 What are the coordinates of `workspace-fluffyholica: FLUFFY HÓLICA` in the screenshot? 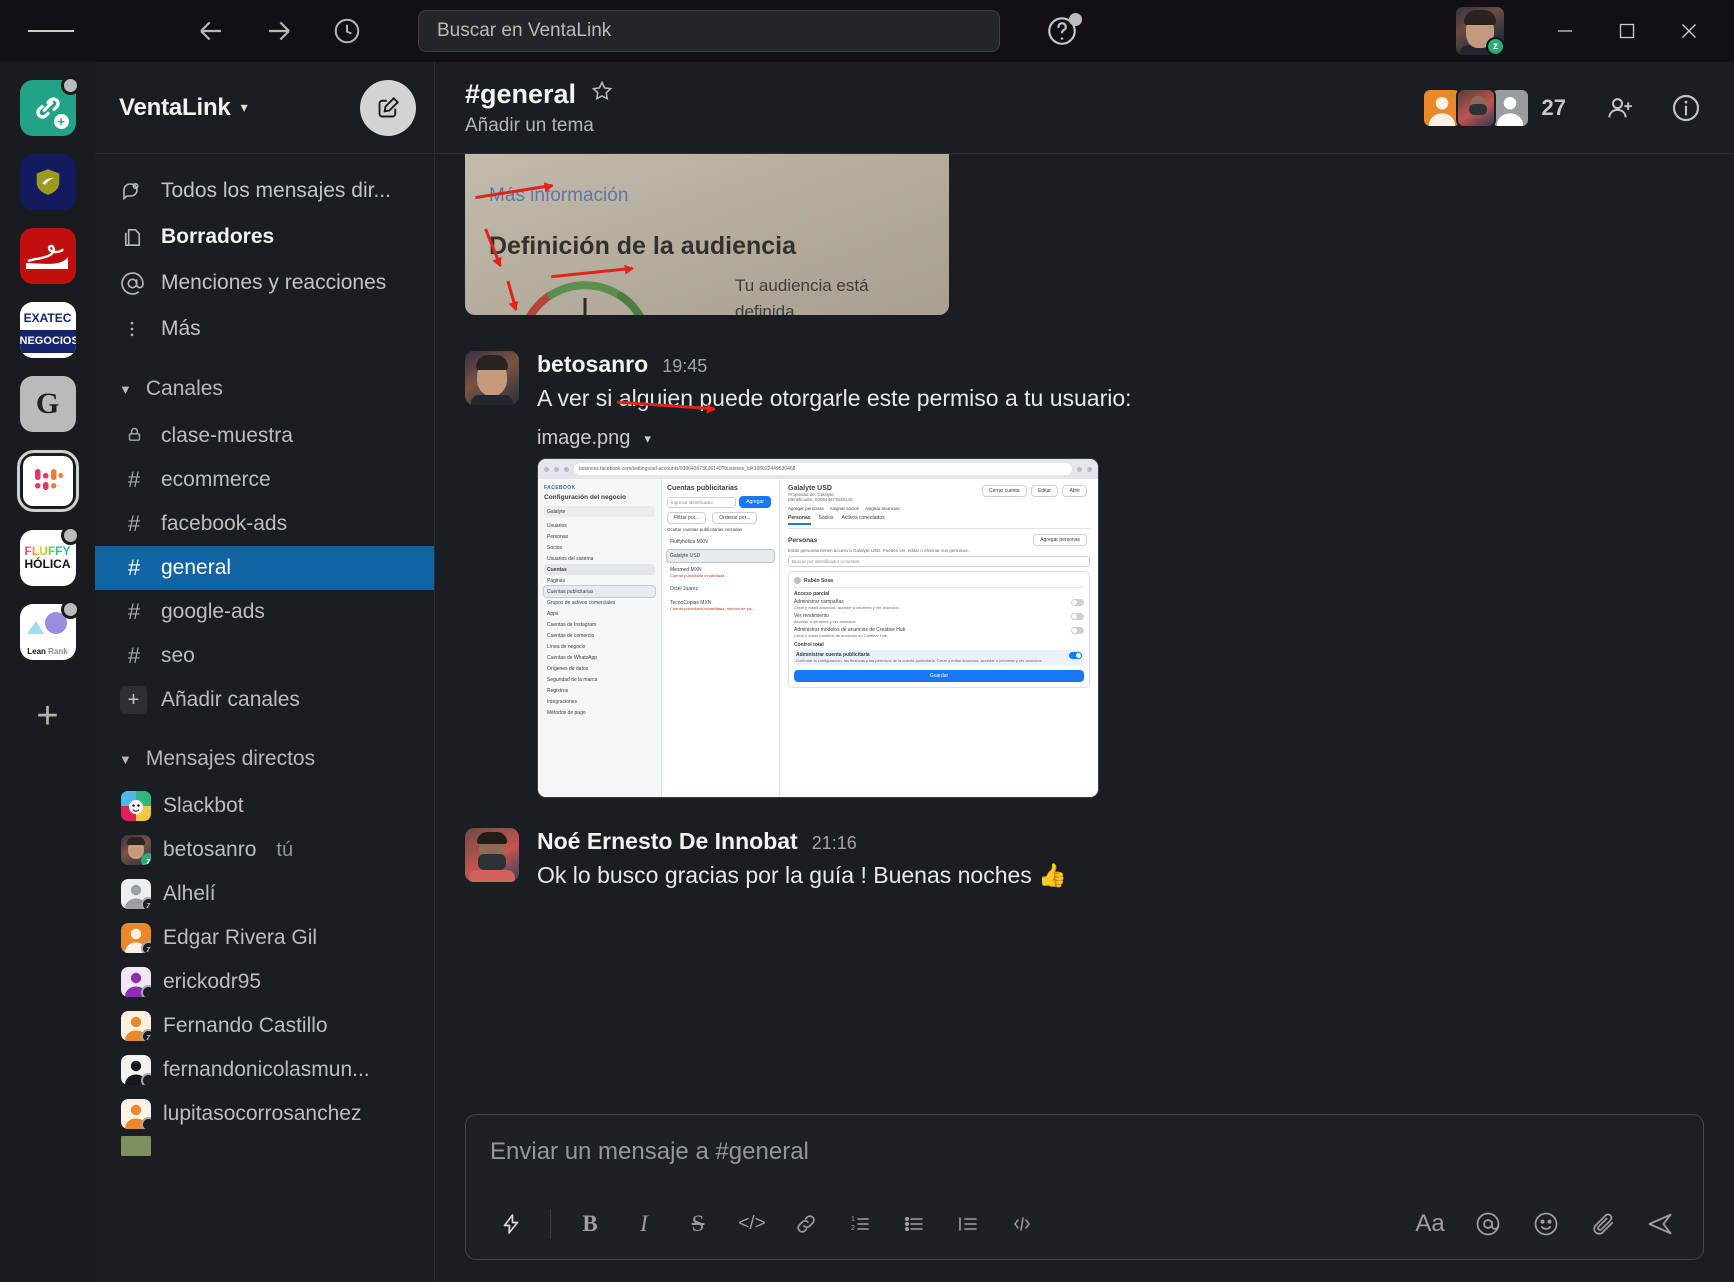 It's located at (49, 556).